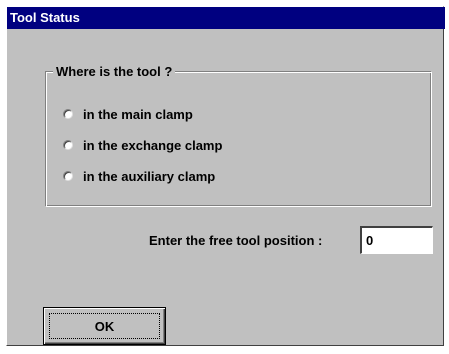 Image resolution: width=449 pixels, height=354 pixels. I want to click on radio-label: in the main clamp, so click(138, 114).